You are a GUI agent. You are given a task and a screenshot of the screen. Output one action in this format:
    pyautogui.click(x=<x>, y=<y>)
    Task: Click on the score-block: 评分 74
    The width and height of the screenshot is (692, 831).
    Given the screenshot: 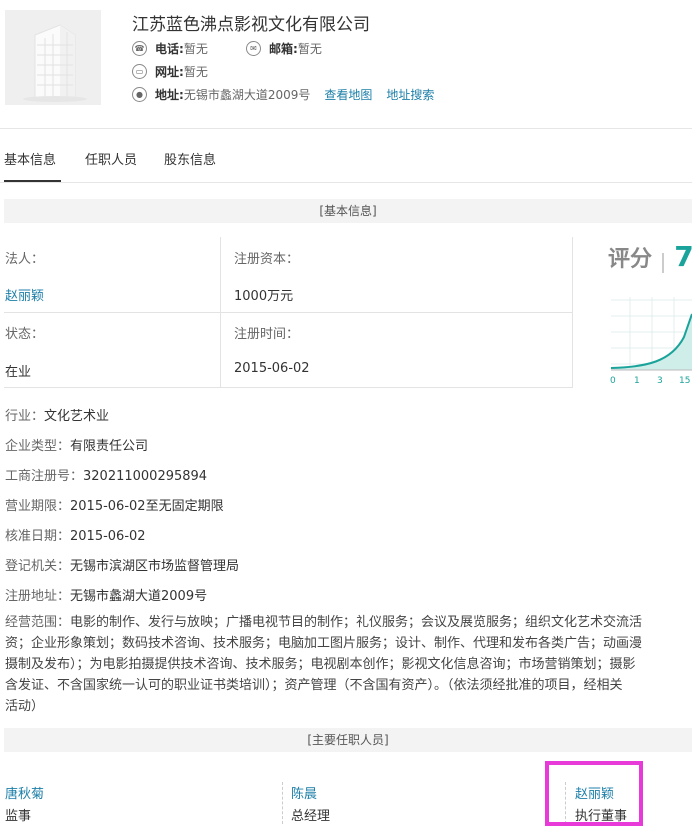 What is the action you would take?
    pyautogui.click(x=650, y=256)
    